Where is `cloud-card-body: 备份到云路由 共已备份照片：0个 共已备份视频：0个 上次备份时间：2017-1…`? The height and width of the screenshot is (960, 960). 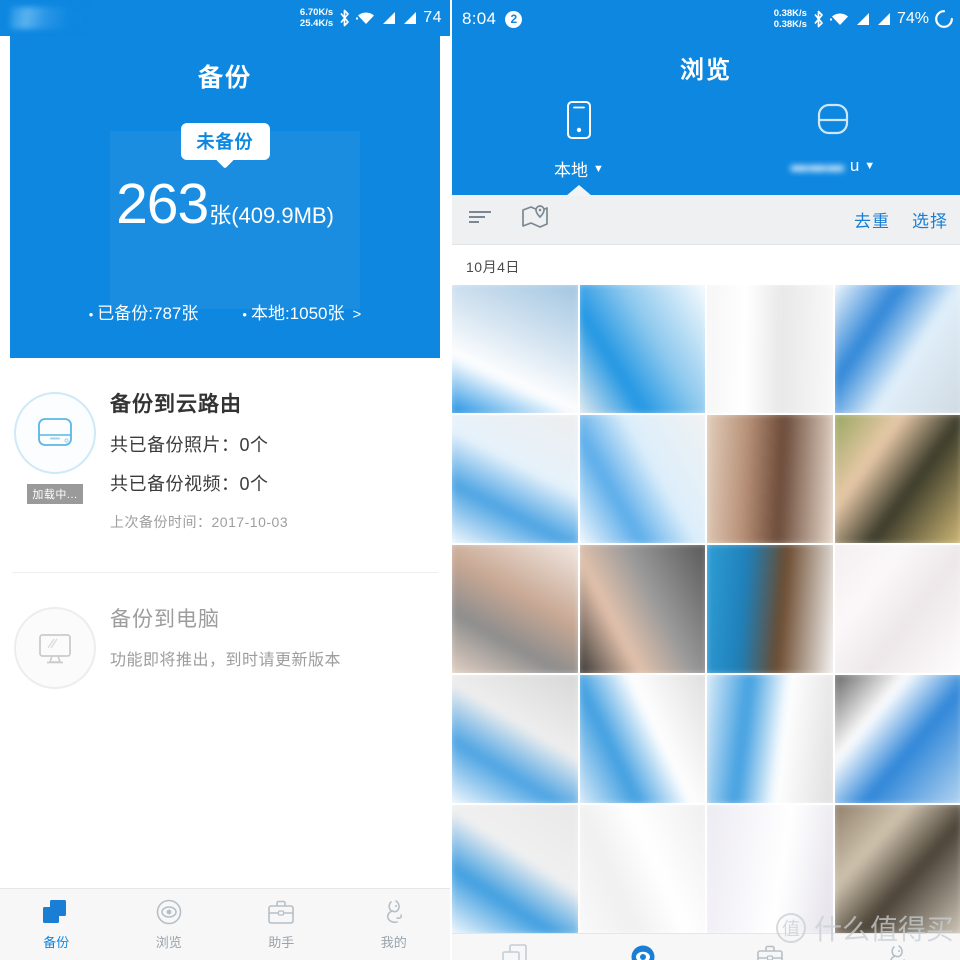 cloud-card-body: 备份到云路由 共已备份照片：0个 共已备份视频：0个 上次备份时间：2017-1… is located at coordinates (199, 459).